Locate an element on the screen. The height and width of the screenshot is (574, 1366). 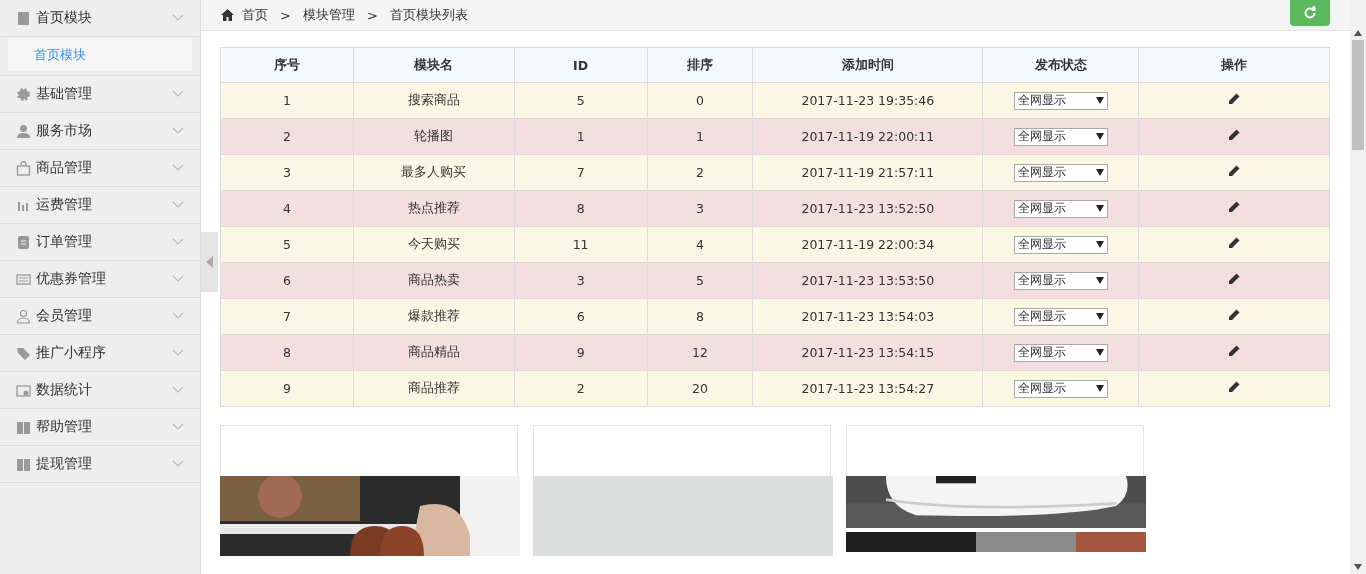
table-cell: 爆款推荐 is located at coordinates (434, 316).